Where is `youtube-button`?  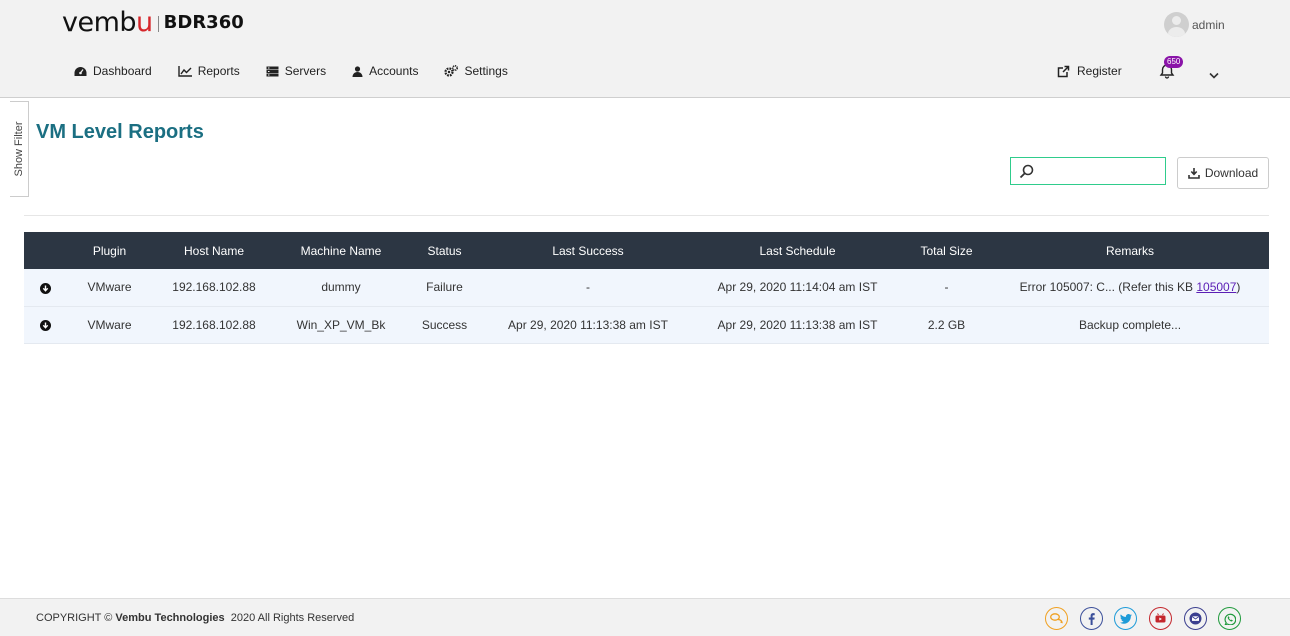 youtube-button is located at coordinates (1160, 618).